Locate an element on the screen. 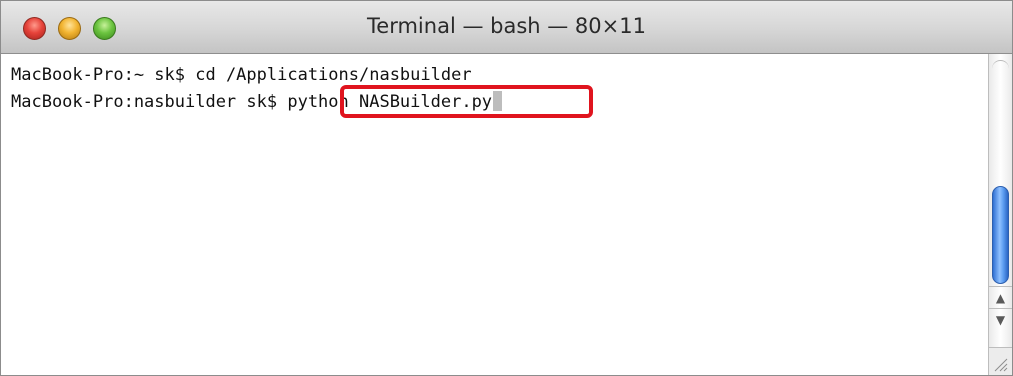  shell-command: cd /Applications/nasbuilder is located at coordinates (333, 75).